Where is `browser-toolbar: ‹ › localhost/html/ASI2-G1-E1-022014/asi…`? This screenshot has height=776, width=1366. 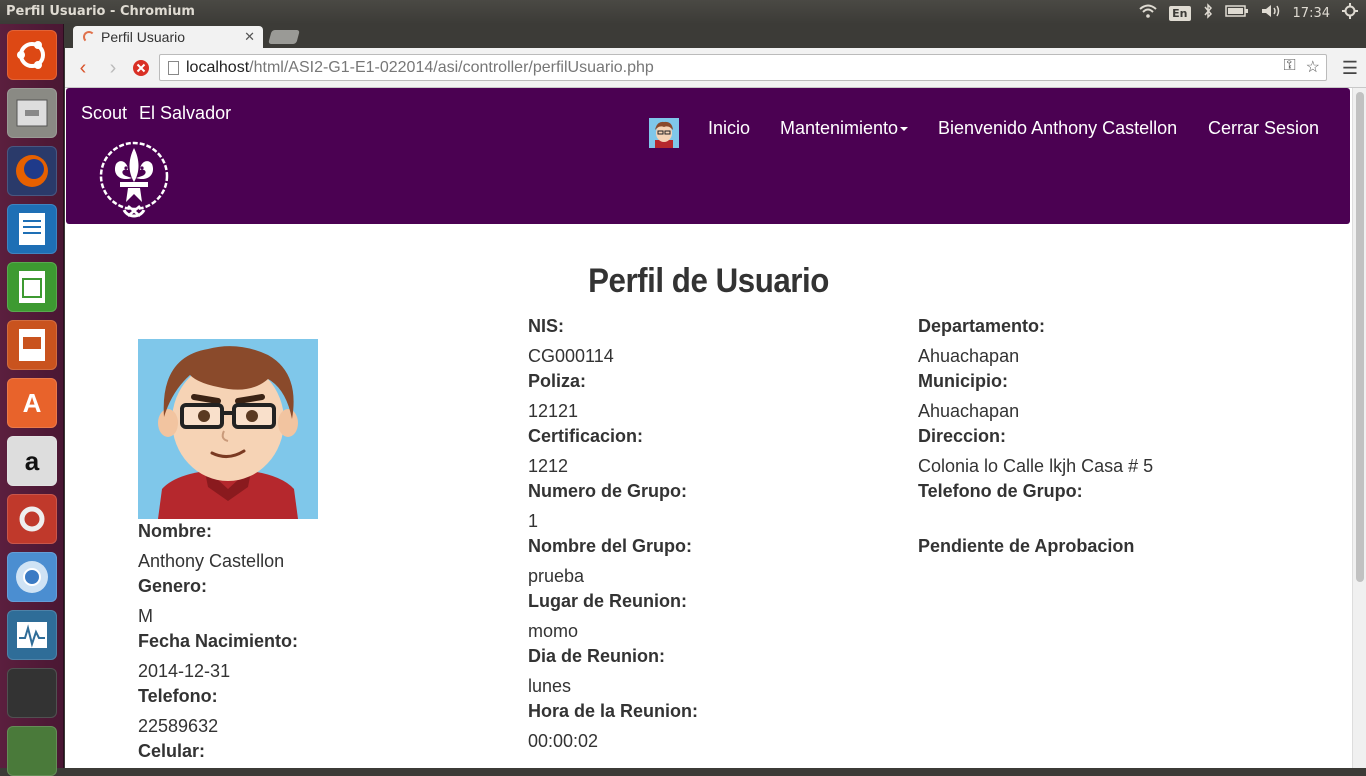
browser-toolbar: ‹ › localhost/html/ASI2-G1-E1-022014/asi… is located at coordinates (715, 68).